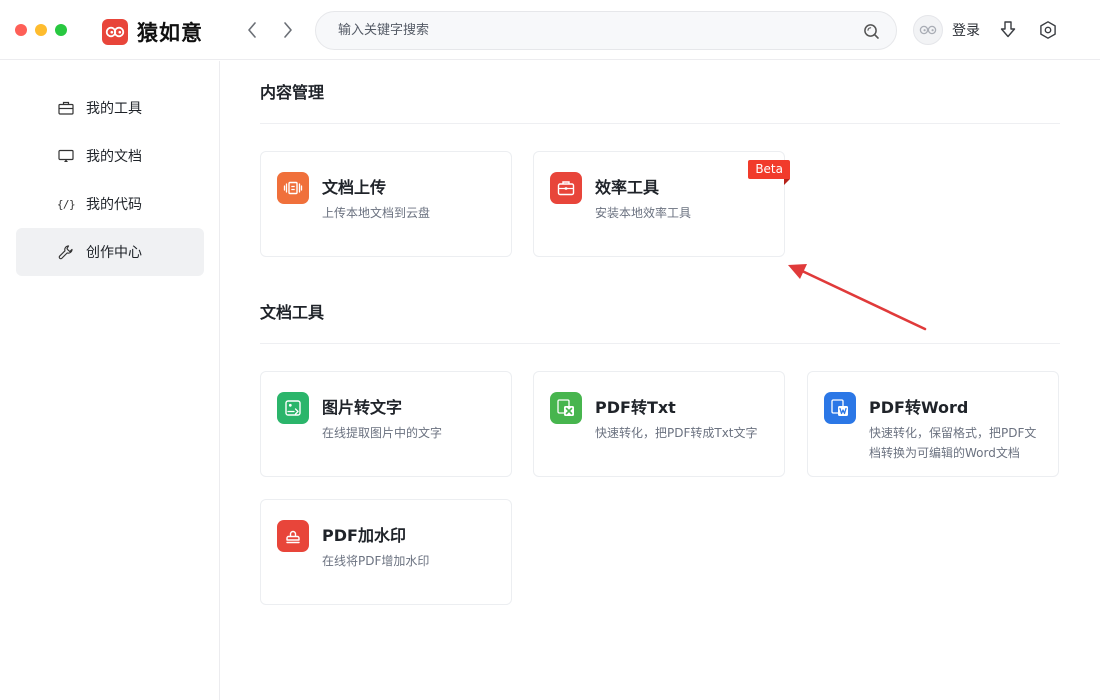 This screenshot has width=1100, height=700. Describe the element at coordinates (382, 433) in the screenshot. I see `card-description: 在线提取图片中的文字` at that location.